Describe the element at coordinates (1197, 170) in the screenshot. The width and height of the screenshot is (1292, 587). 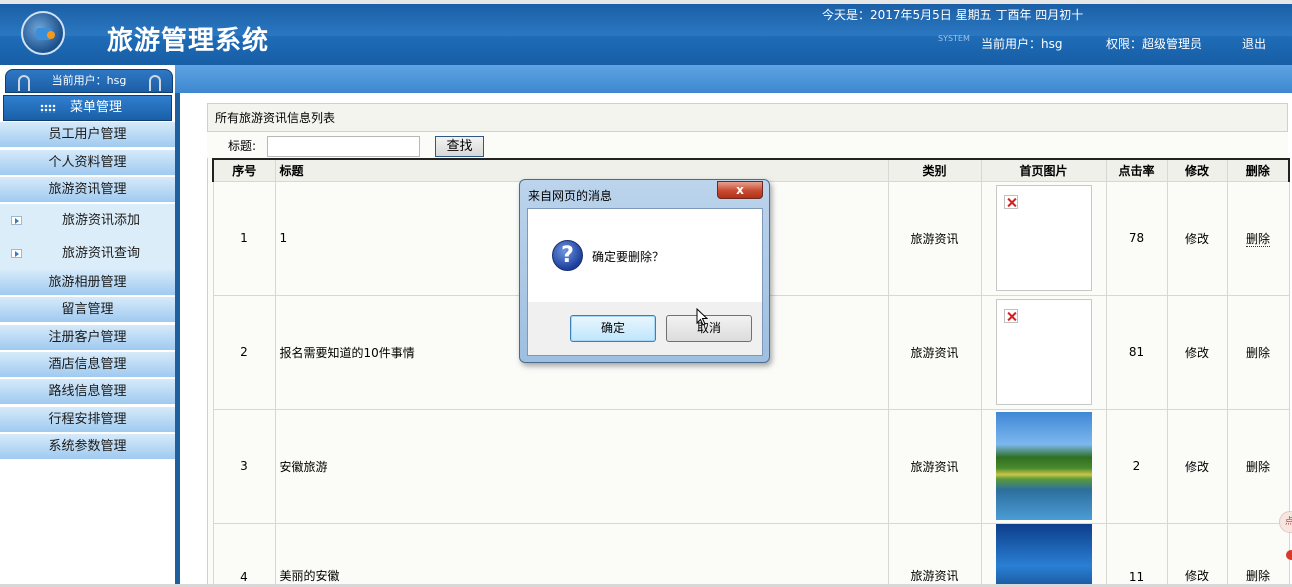
I see `column-header: 修改` at that location.